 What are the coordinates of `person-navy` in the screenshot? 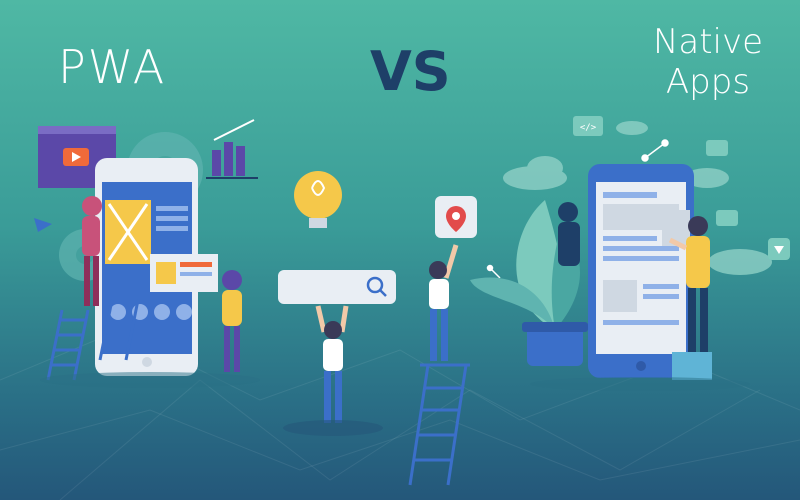 It's located at (569, 234).